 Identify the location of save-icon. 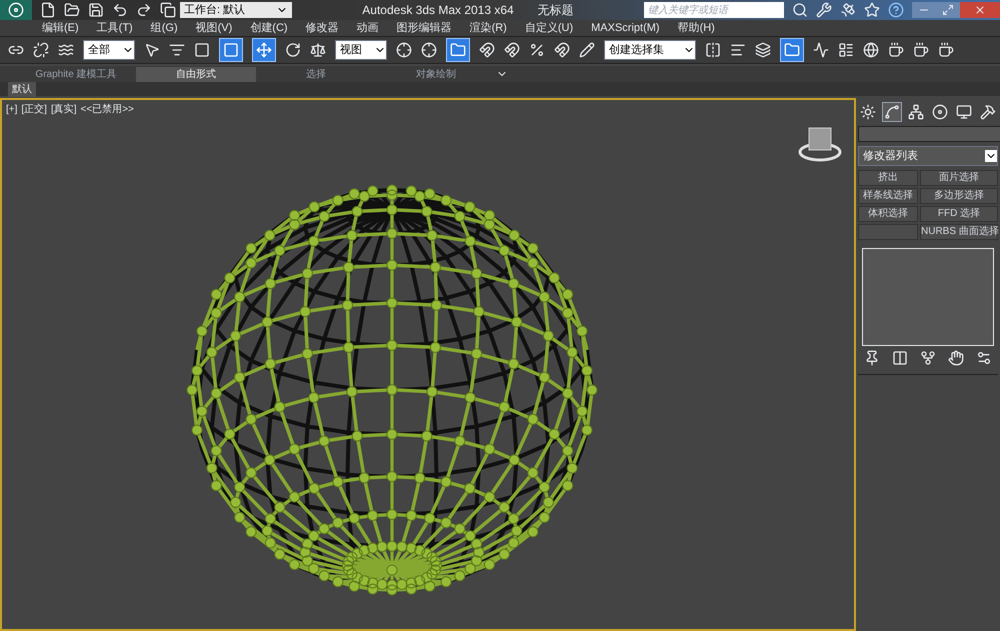
(96, 10).